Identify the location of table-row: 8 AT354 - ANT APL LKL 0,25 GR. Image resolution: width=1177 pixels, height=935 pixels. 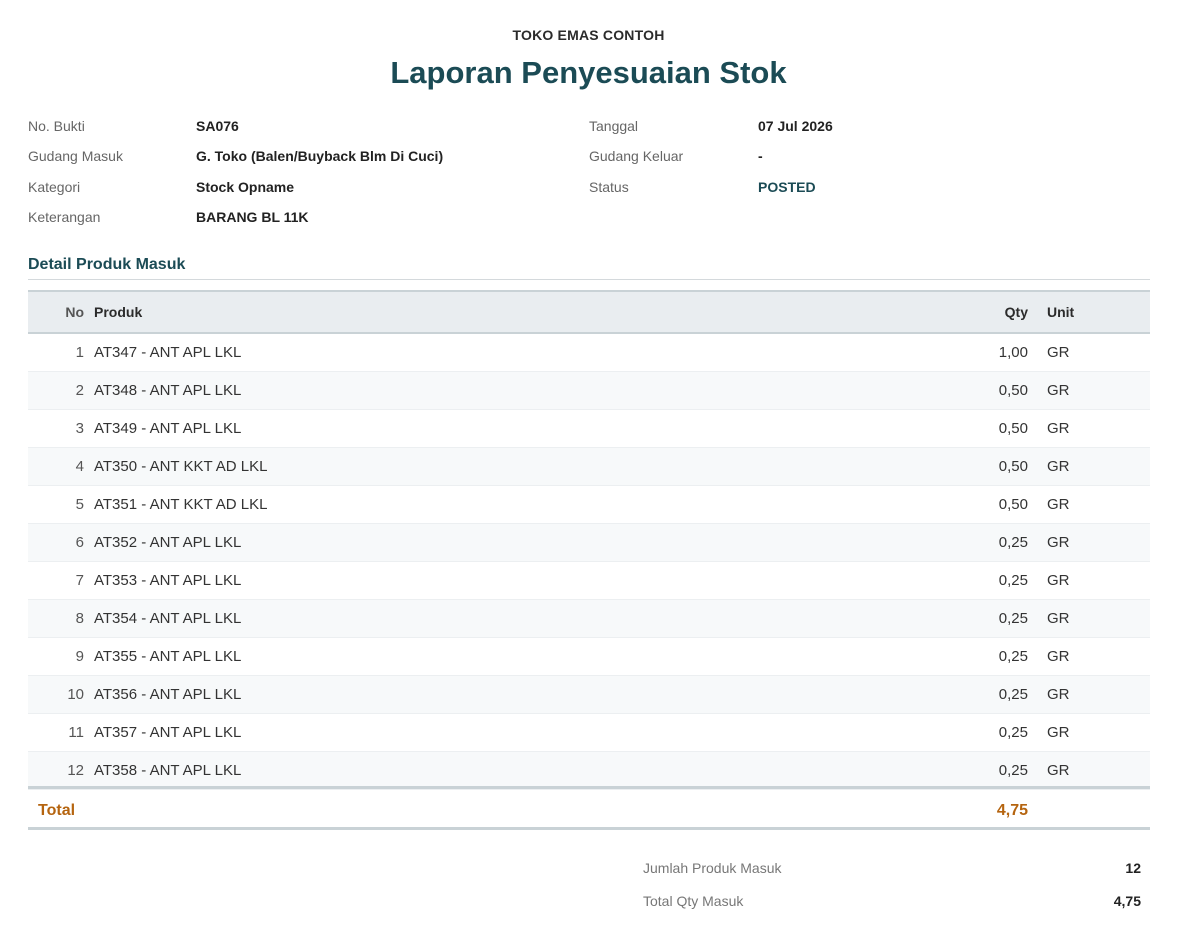
(589, 618).